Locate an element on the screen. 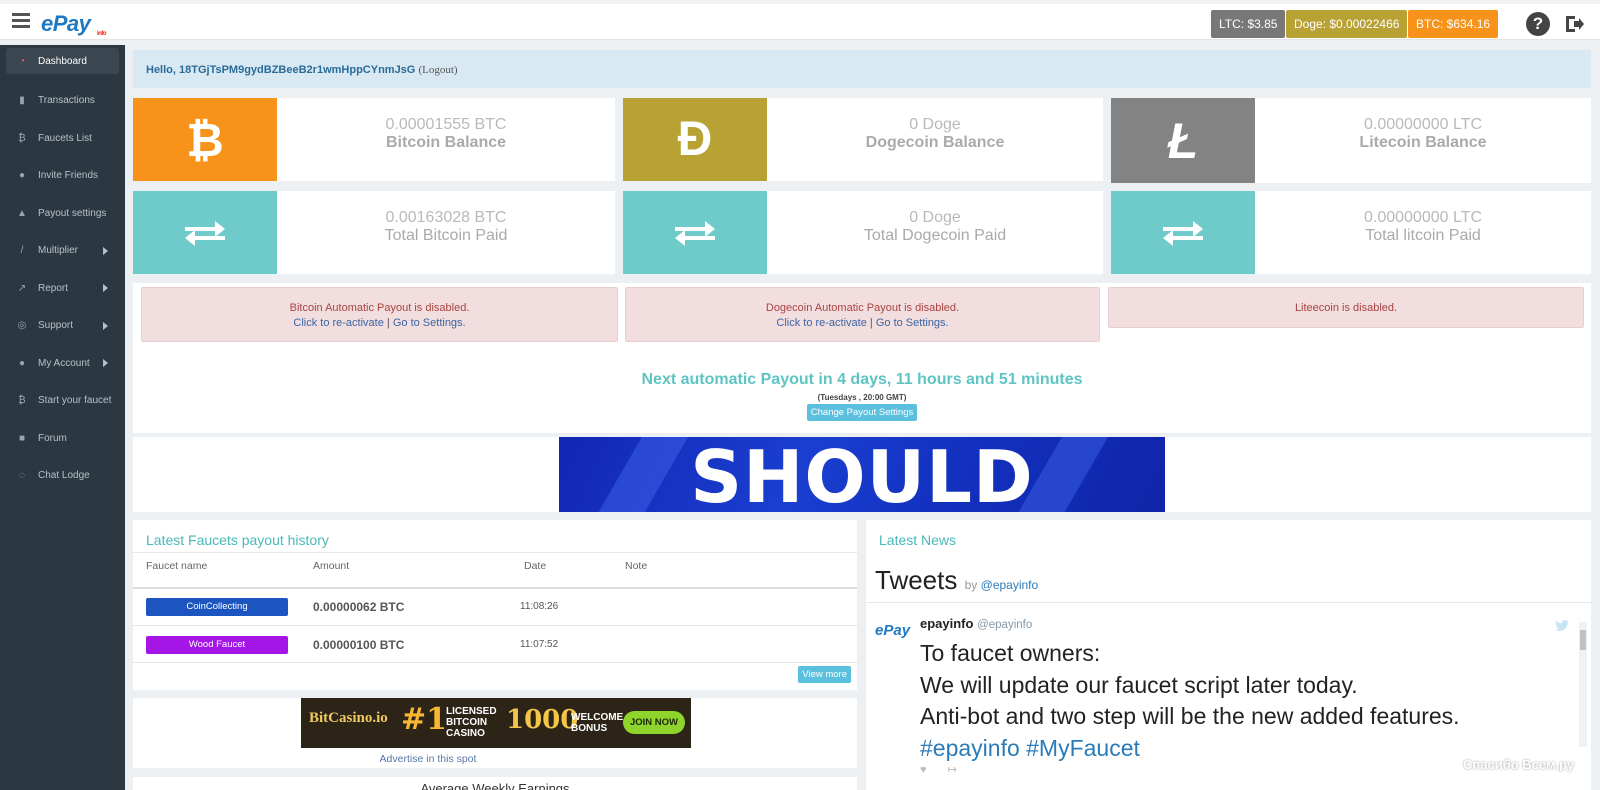  tweet-line: To faucet owners: is located at coordinates (1010, 653).